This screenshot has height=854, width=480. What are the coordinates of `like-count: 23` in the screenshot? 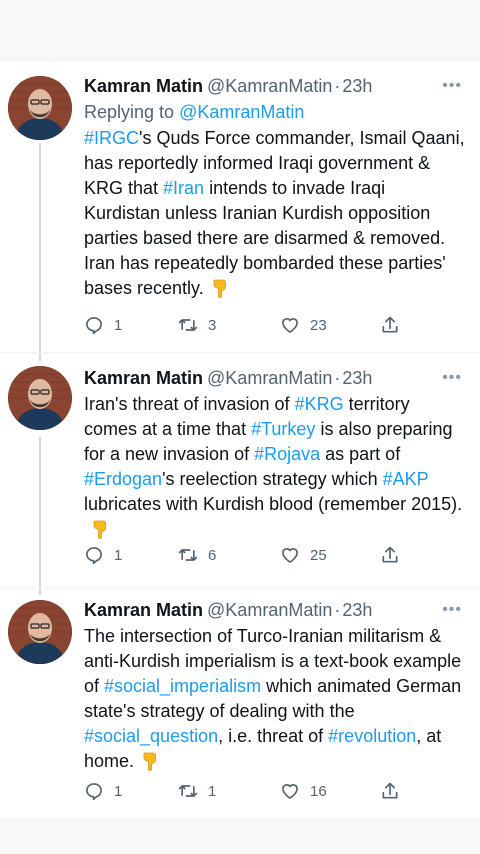 It's located at (318, 325).